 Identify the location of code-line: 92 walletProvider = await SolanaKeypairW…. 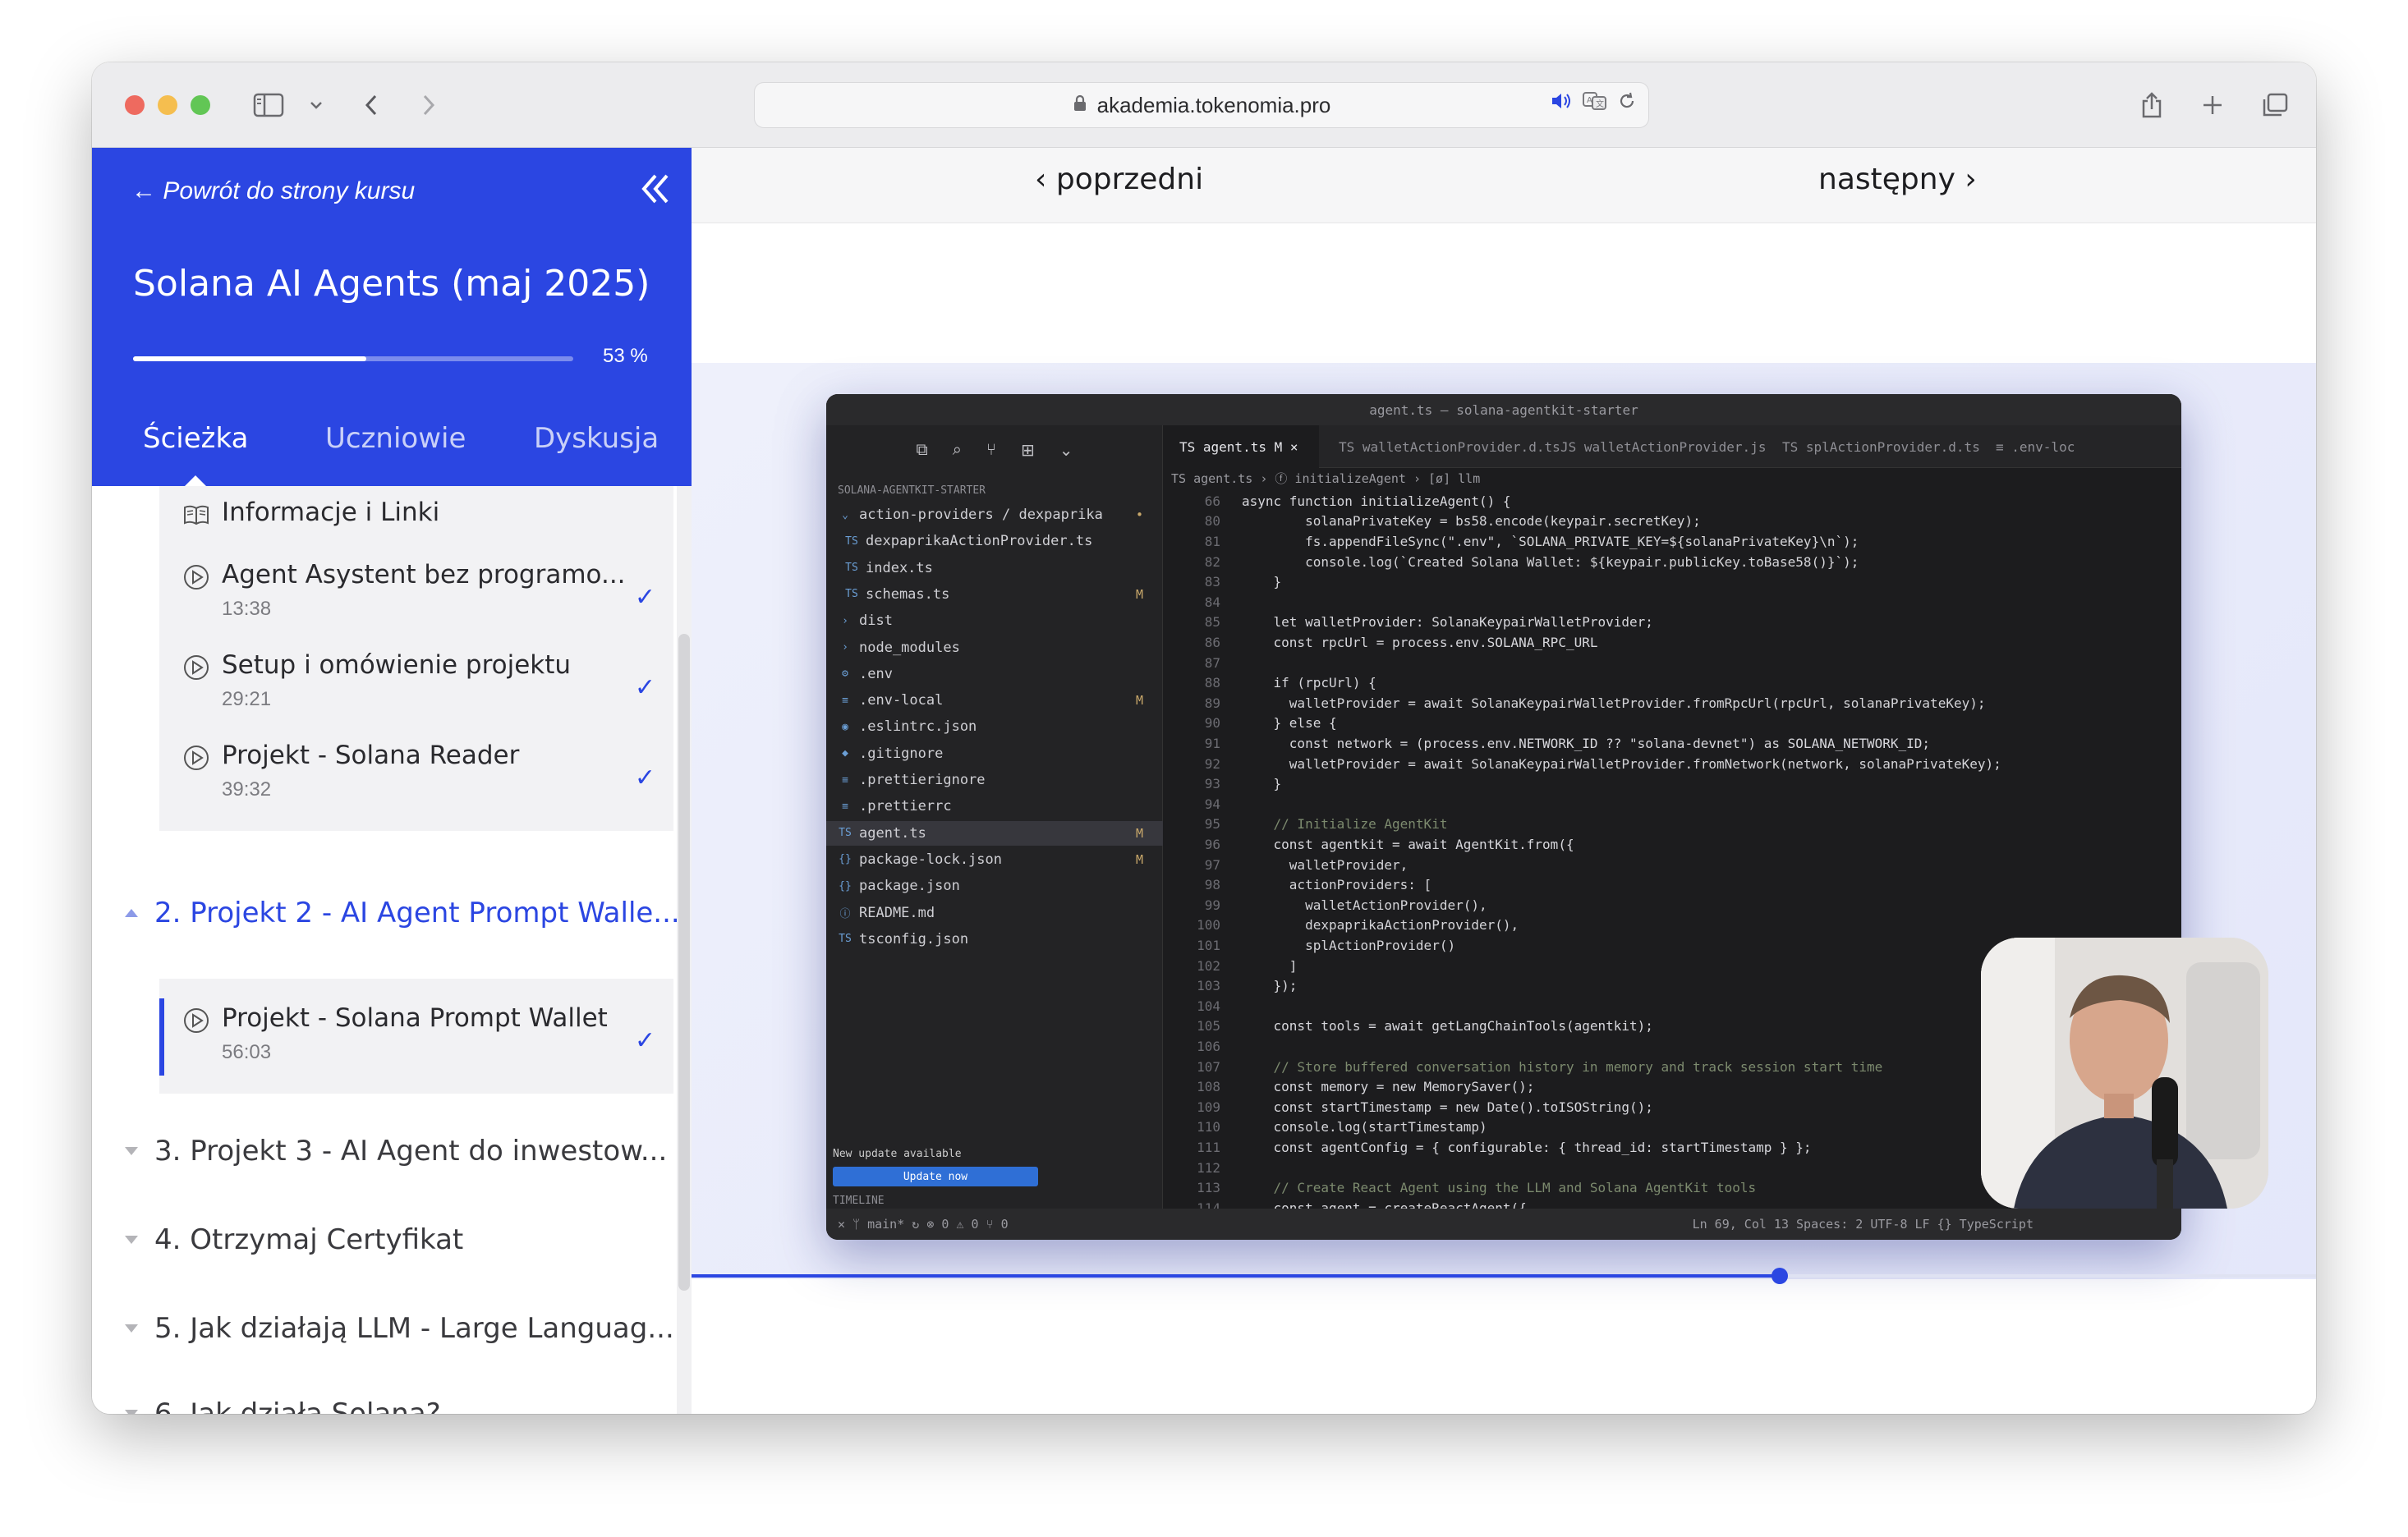
(1672, 764).